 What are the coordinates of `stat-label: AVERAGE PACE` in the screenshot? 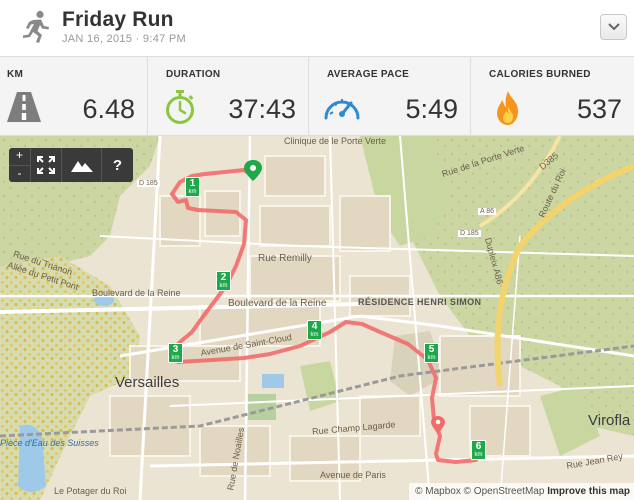 It's located at (368, 74).